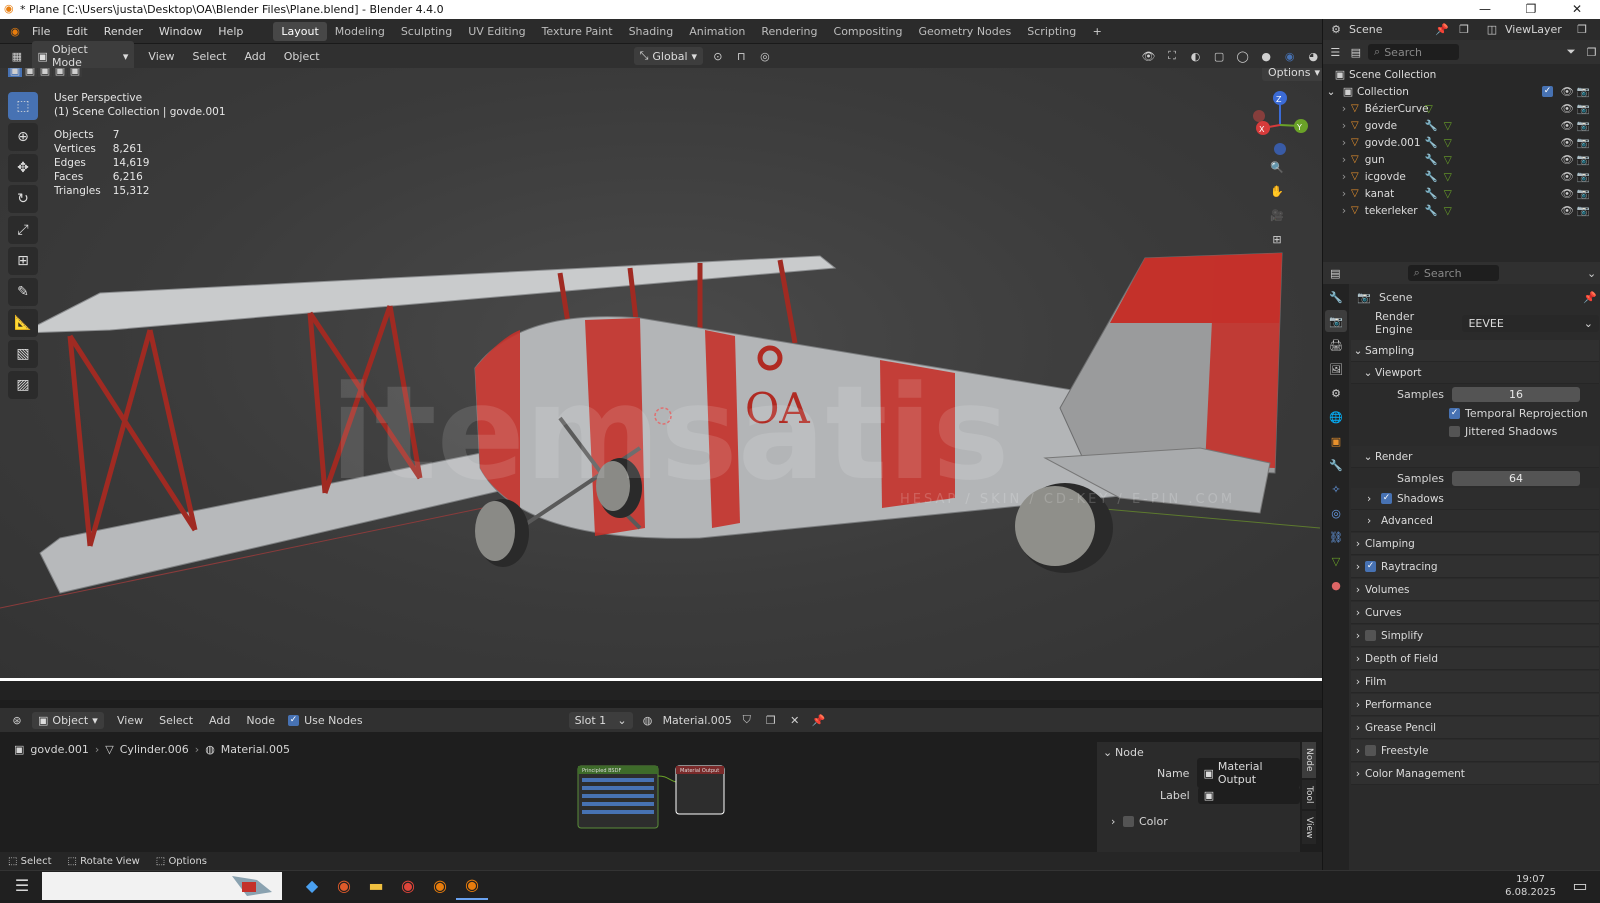  I want to click on chevron-down-icon: ⌄, so click(1591, 273).